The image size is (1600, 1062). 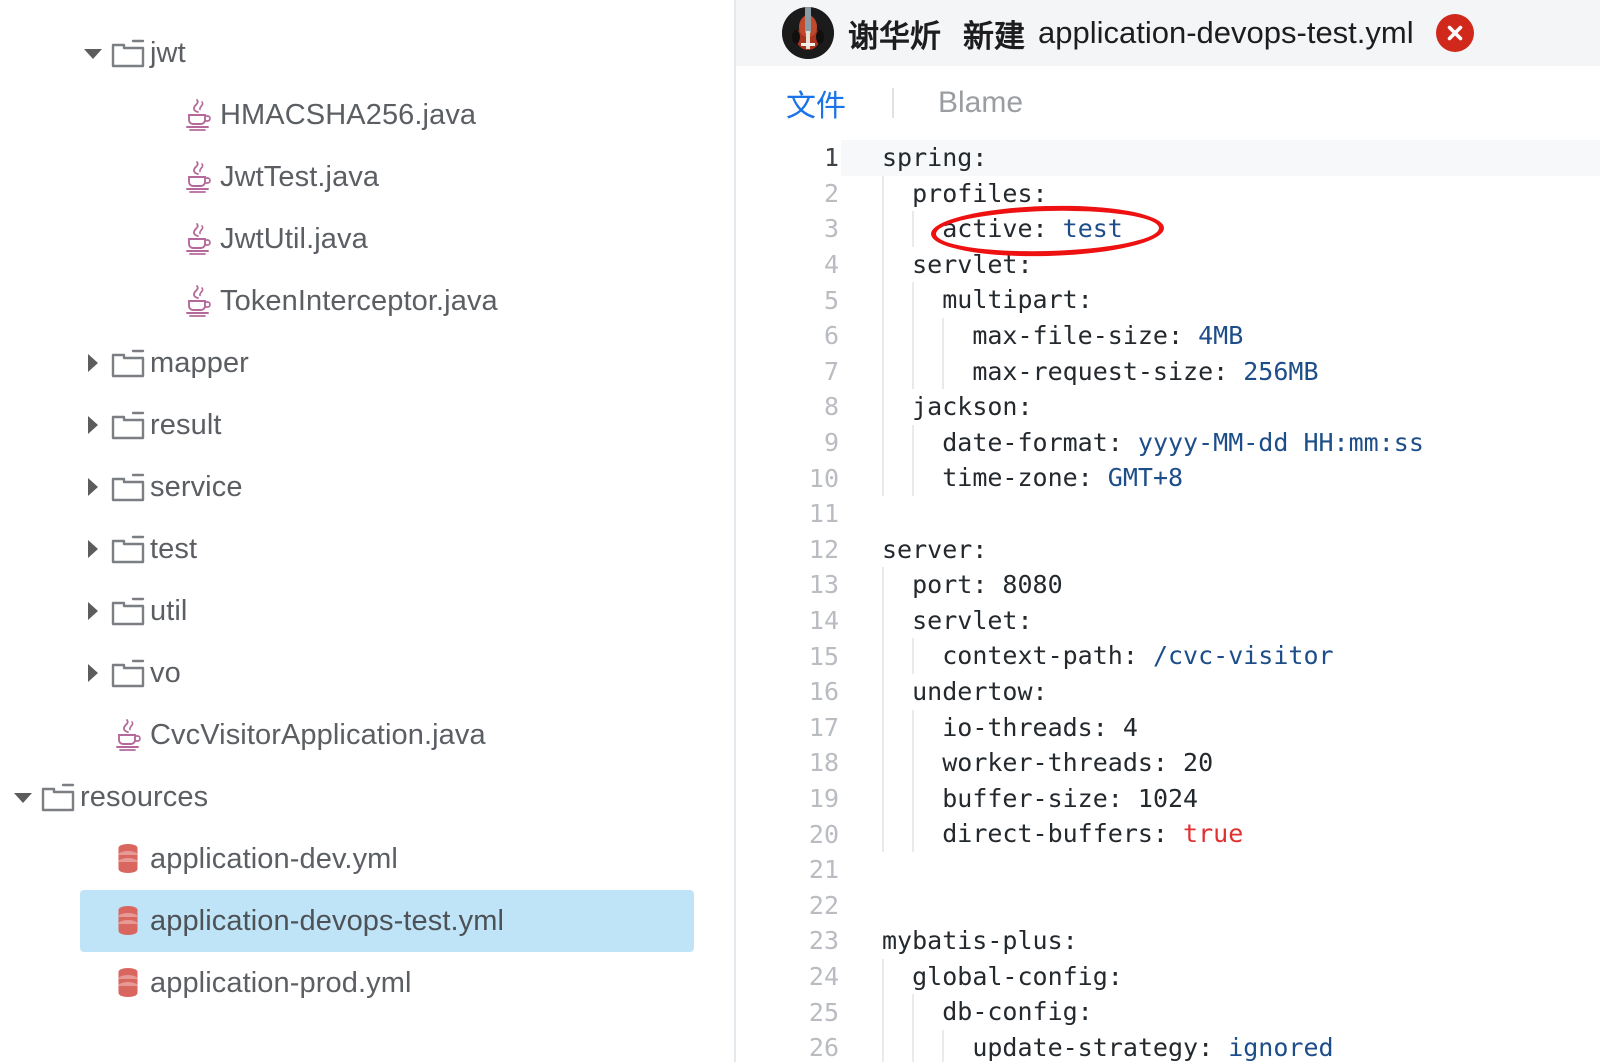 What do you see at coordinates (823, 905) in the screenshot?
I see `line-number: 22` at bounding box center [823, 905].